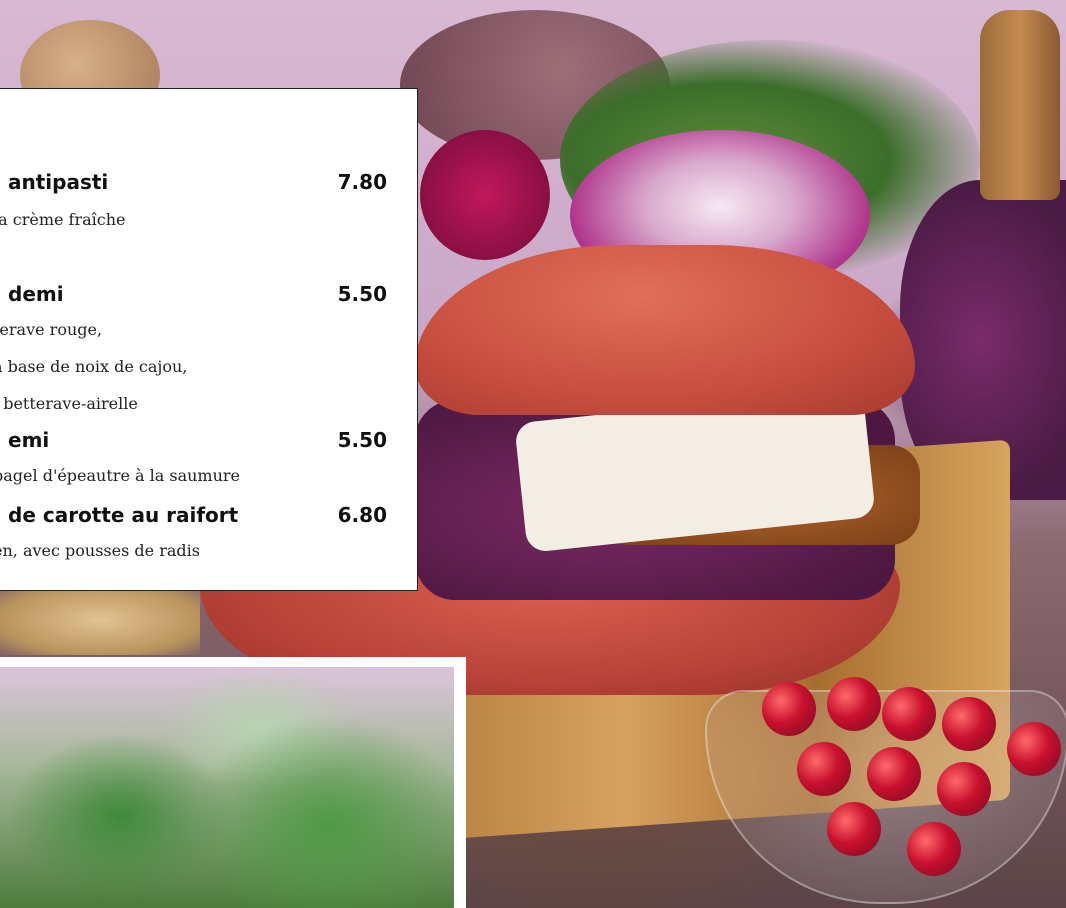 This screenshot has width=1066, height=908. Describe the element at coordinates (63, 219) in the screenshot. I see `menu-item-desc: la crème fraîche` at that location.